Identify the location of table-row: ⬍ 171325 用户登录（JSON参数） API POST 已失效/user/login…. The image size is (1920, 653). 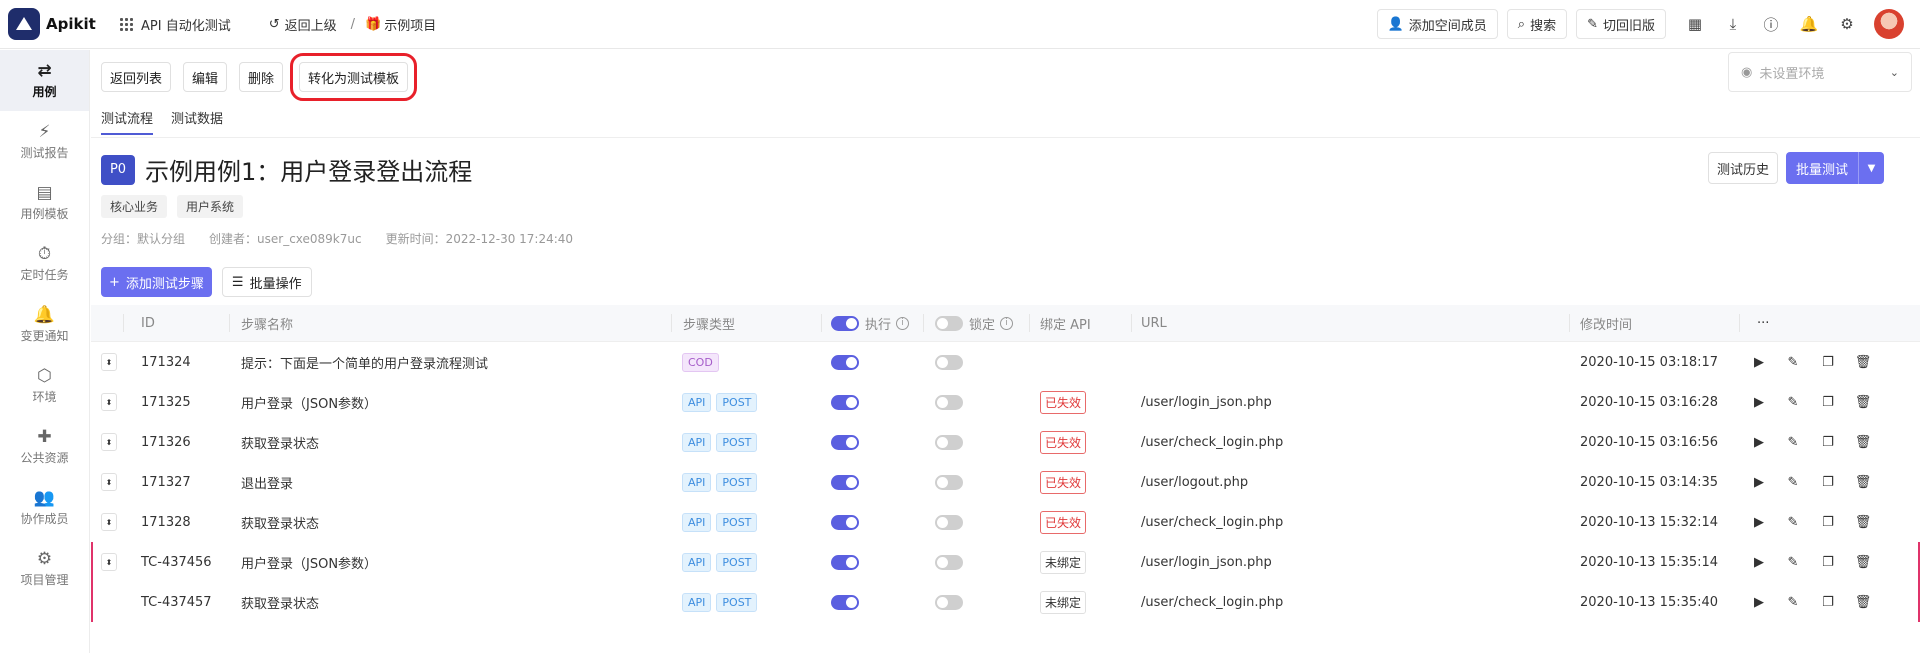
(1005, 402).